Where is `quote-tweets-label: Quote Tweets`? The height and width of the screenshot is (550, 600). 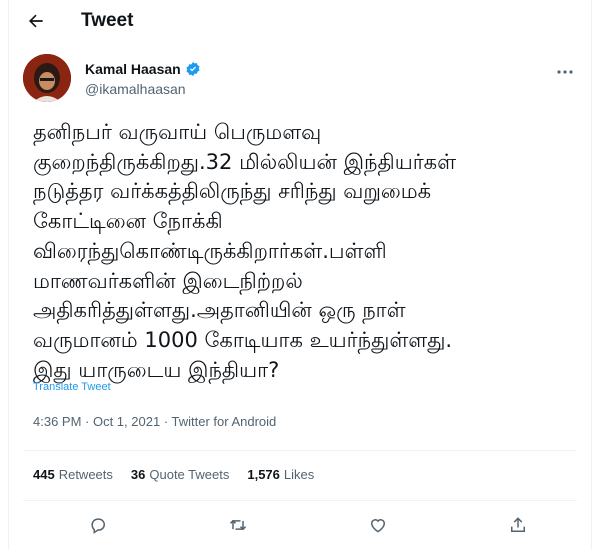 quote-tweets-label: Quote Tweets is located at coordinates (189, 474).